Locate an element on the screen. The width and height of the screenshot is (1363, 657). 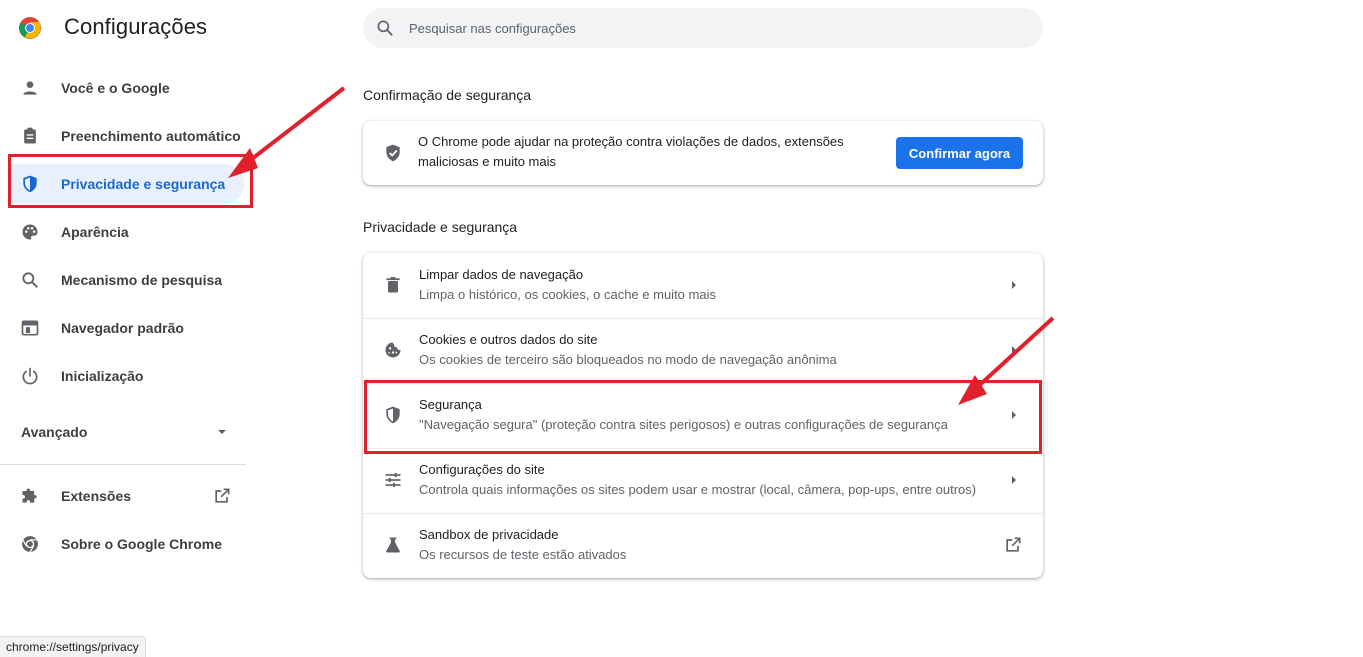
sidebar-item-extensions: Extensões is located at coordinates (126, 496).